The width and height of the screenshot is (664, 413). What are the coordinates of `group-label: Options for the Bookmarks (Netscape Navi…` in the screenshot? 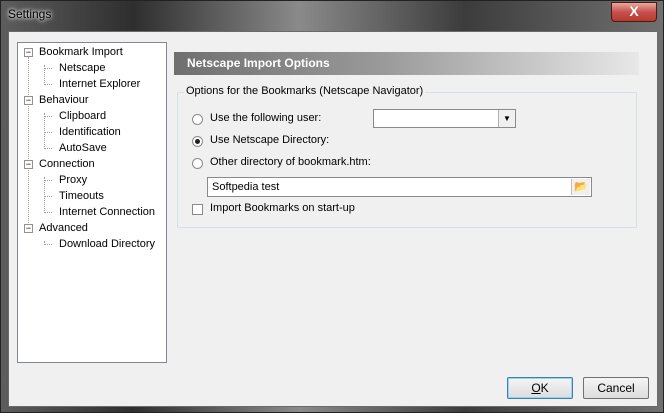 It's located at (305, 91).